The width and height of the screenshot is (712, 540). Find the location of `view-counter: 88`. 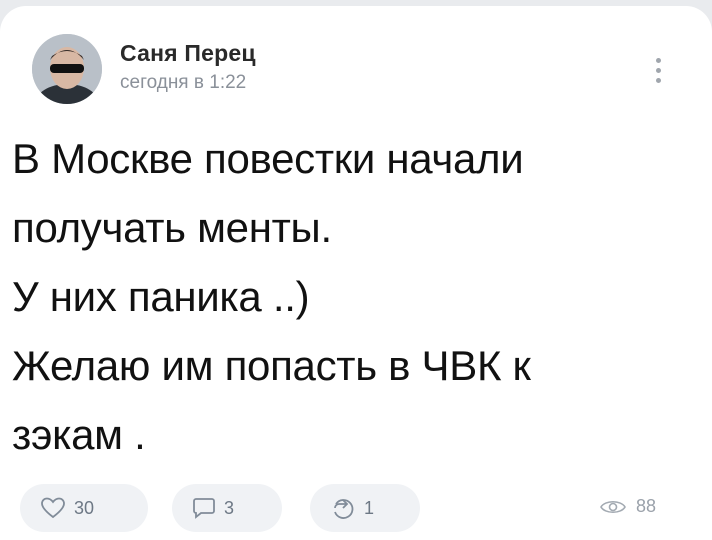

view-counter: 88 is located at coordinates (628, 506).